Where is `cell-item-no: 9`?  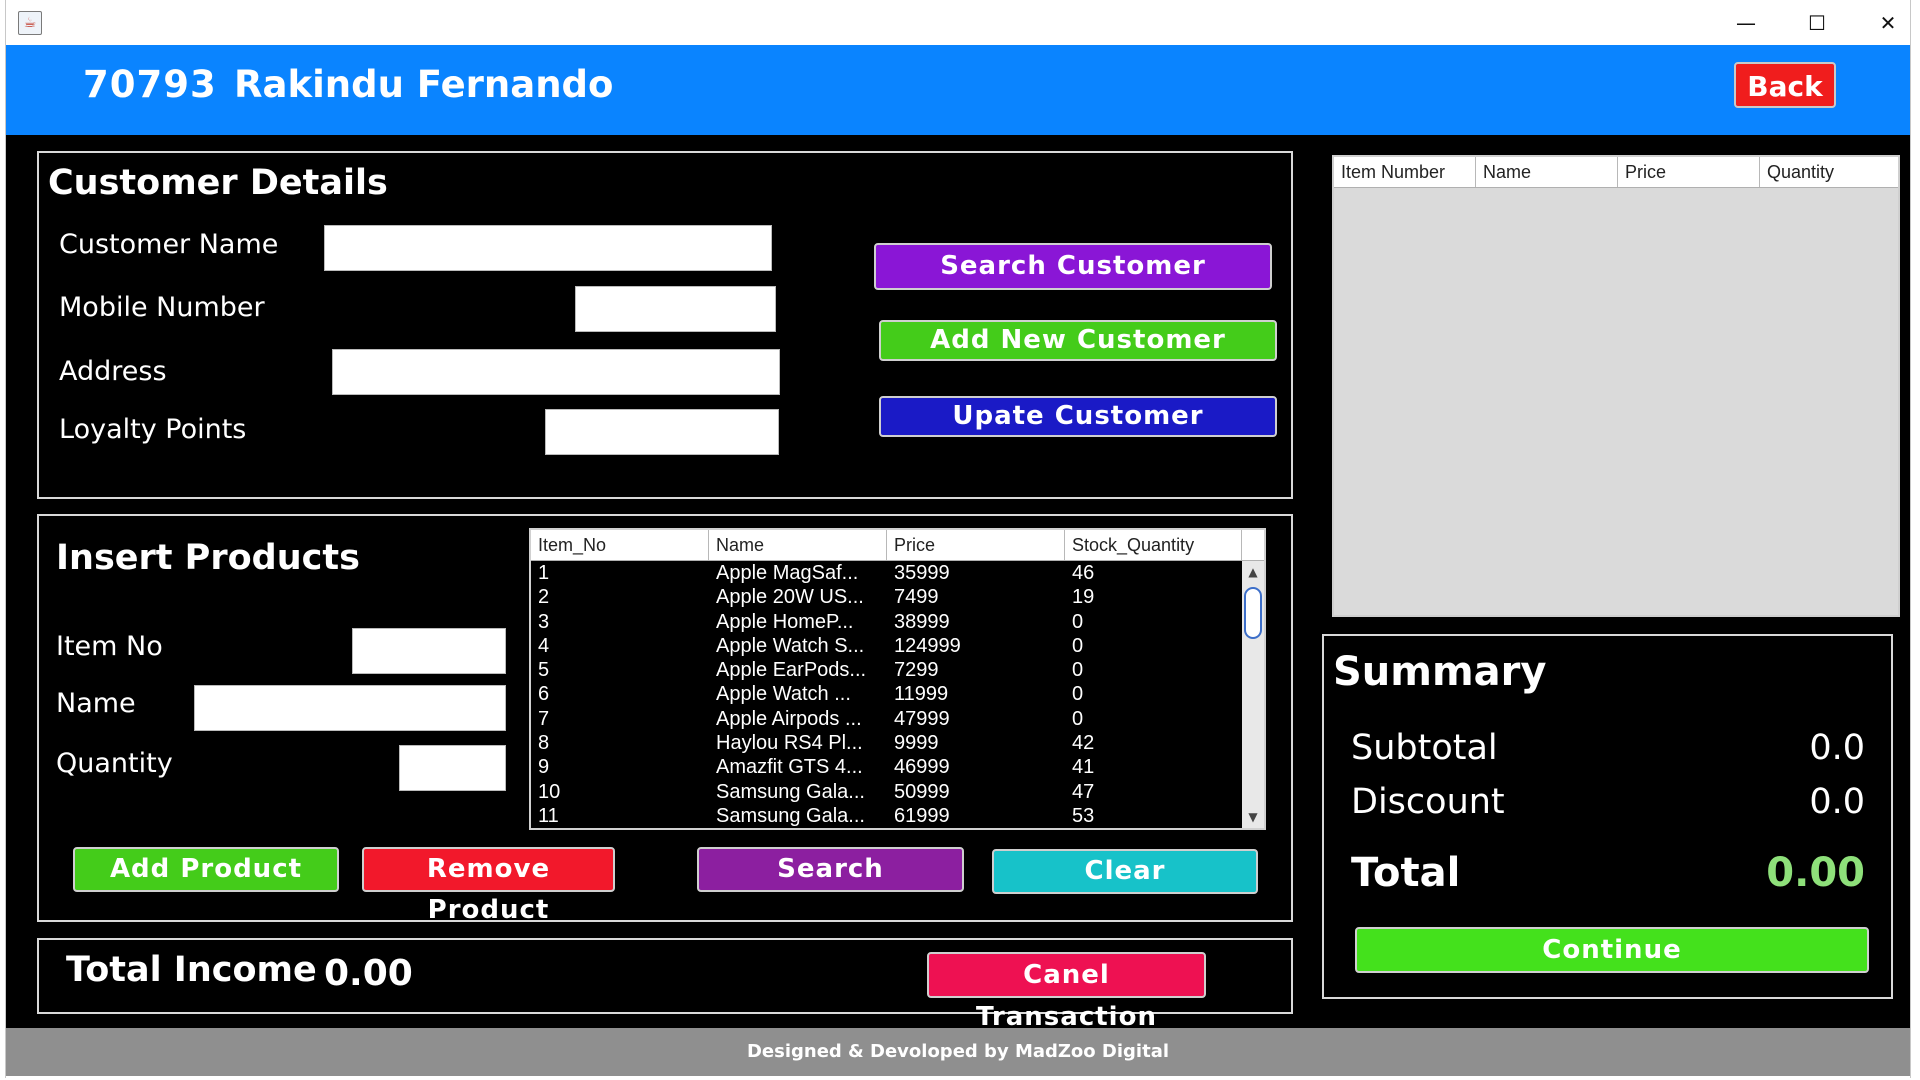
cell-item-no: 9 is located at coordinates (544, 767).